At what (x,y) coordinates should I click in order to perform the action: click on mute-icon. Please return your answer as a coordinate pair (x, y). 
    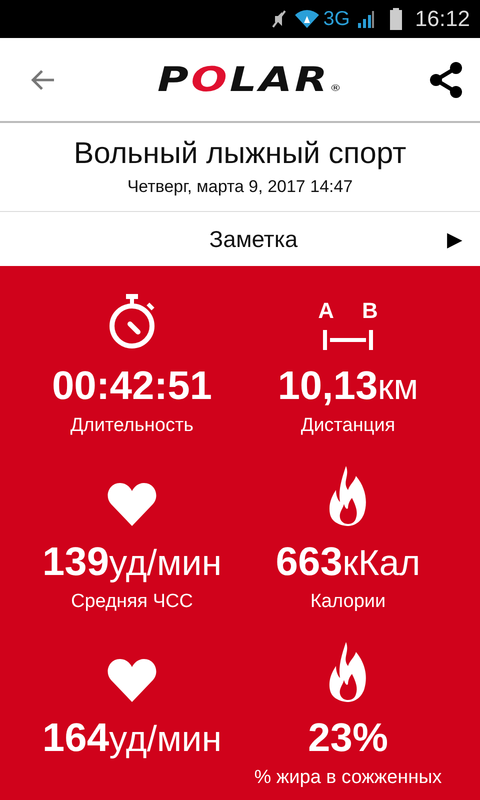
    Looking at the image, I should click on (279, 19).